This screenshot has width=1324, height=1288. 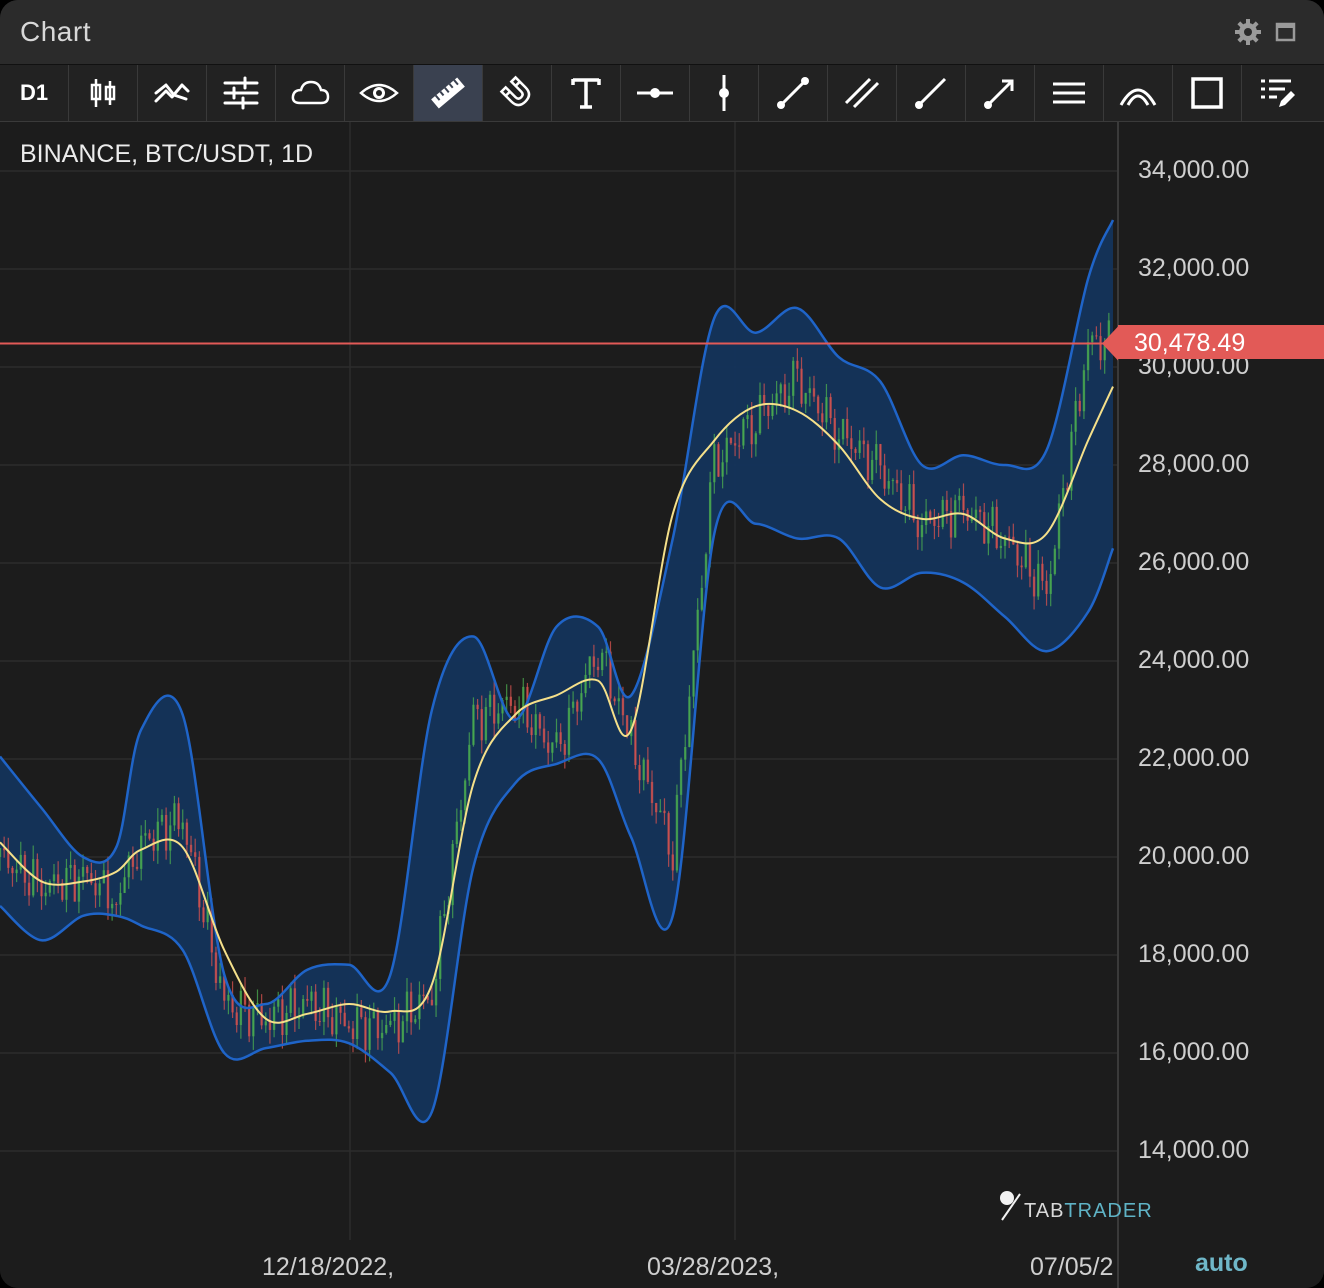 What do you see at coordinates (1207, 93) in the screenshot?
I see `rectangle-button` at bounding box center [1207, 93].